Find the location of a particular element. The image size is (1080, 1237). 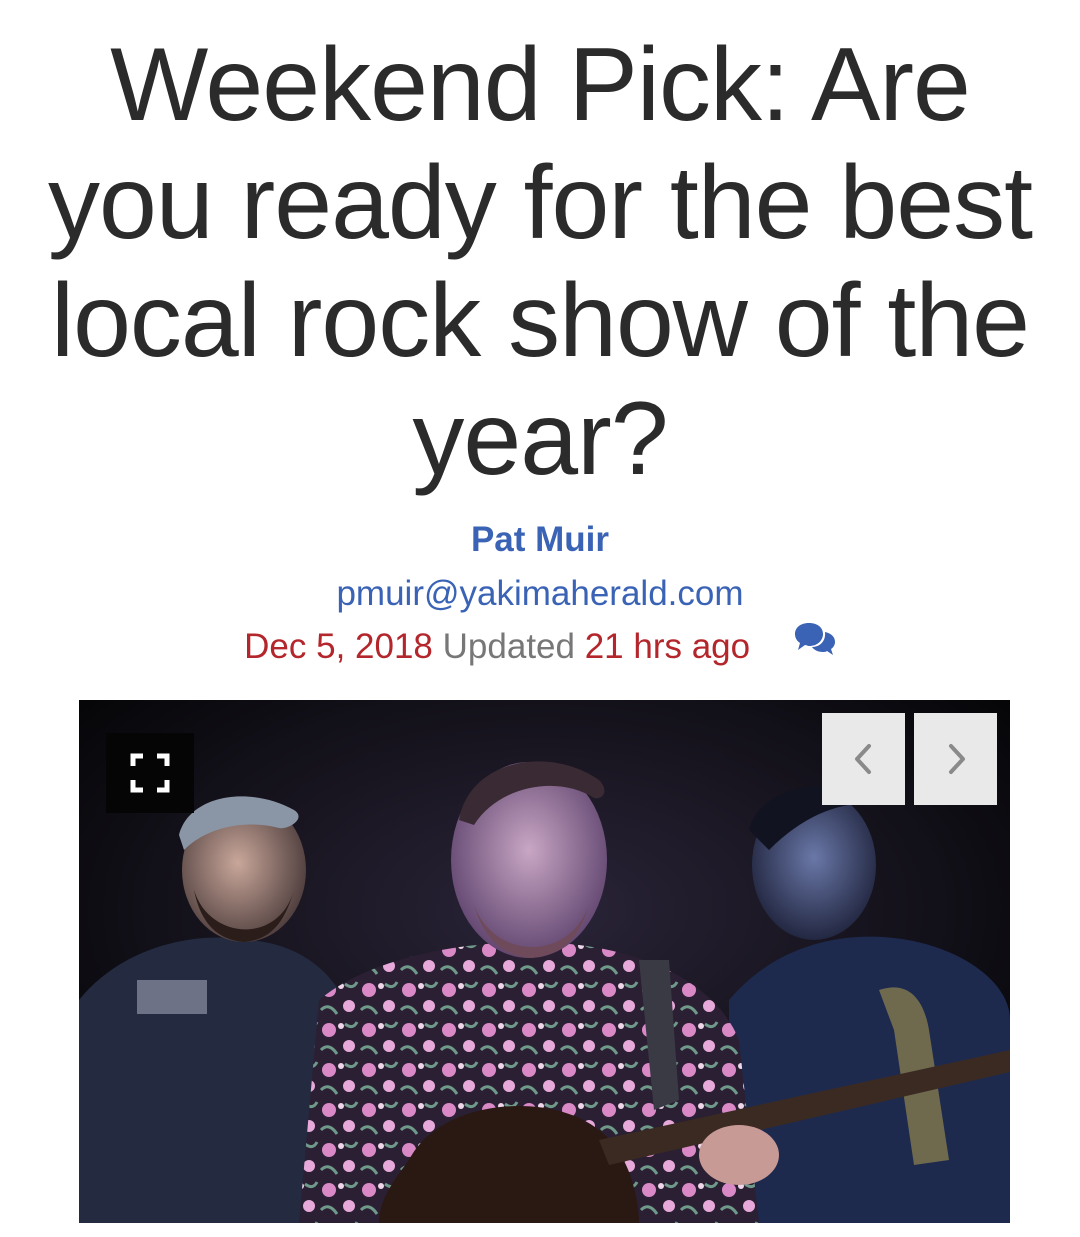

chevron-right-icon is located at coordinates (957, 759).